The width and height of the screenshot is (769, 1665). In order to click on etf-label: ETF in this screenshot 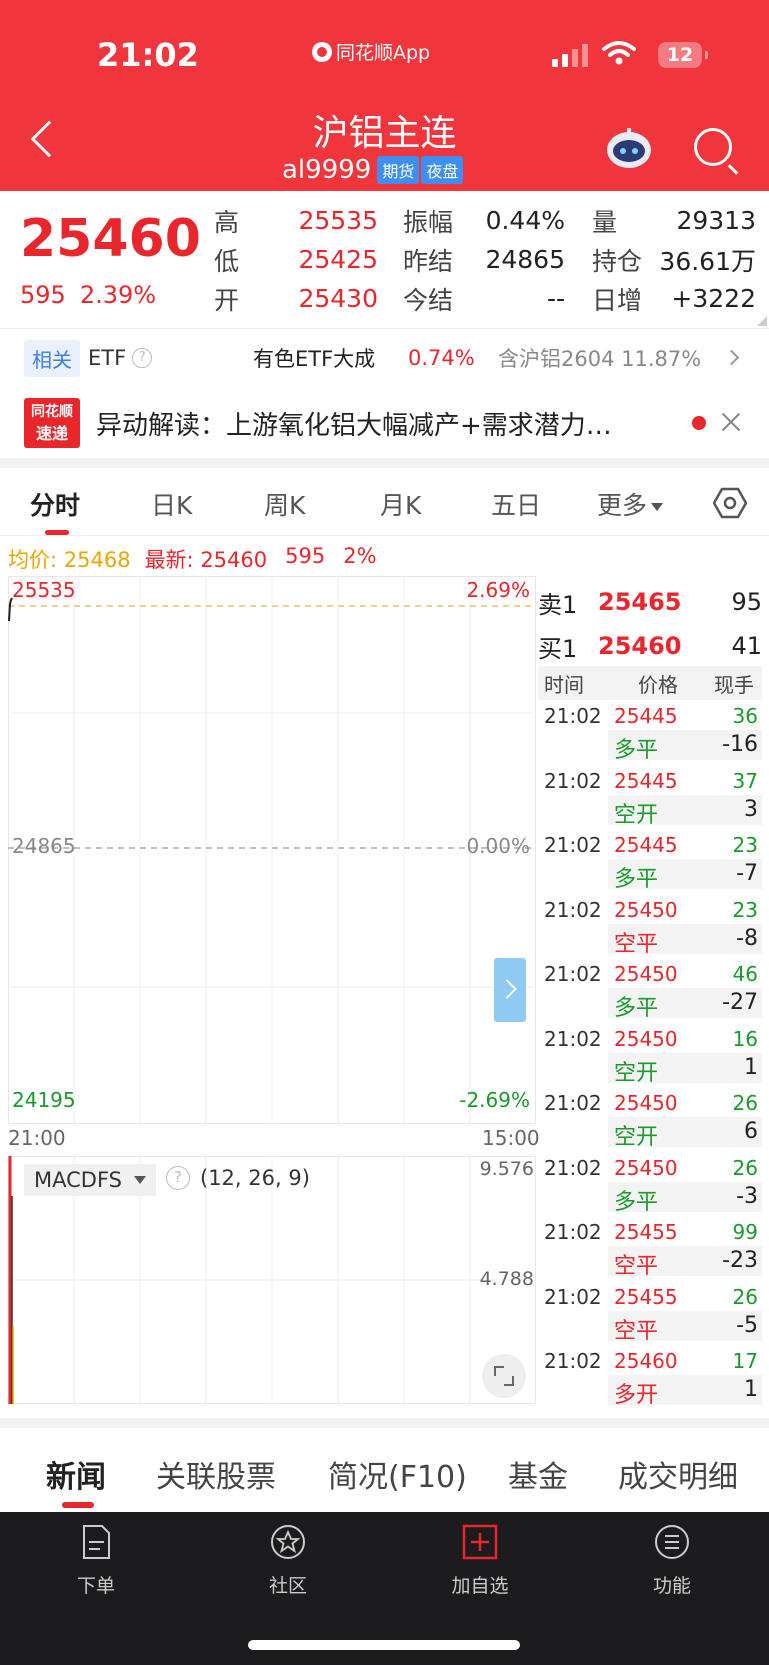, I will do `click(107, 358)`.